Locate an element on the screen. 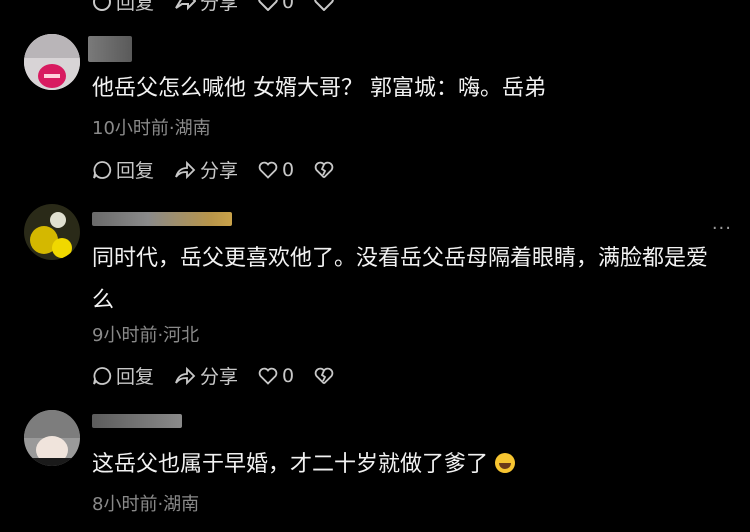  comment-meta: 10小时前·湖南 is located at coordinates (151, 128).